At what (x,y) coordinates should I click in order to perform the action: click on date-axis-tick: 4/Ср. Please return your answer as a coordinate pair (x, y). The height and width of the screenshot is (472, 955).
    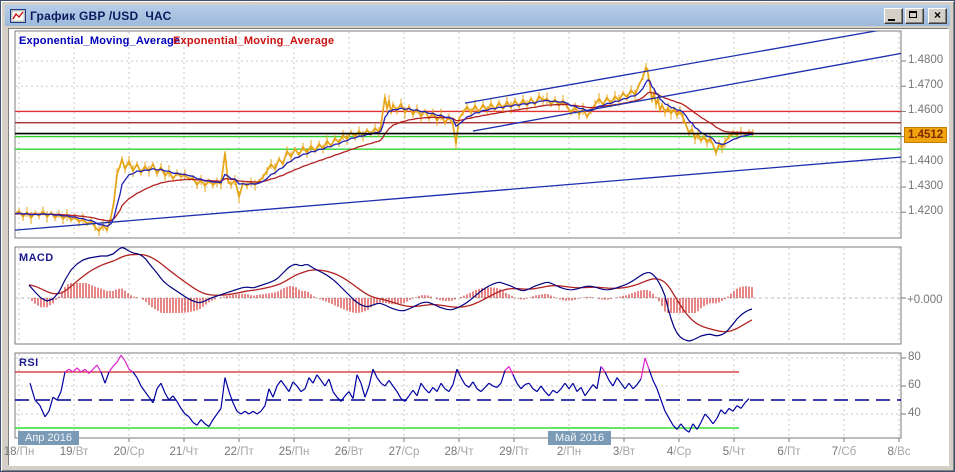
    Looking at the image, I should click on (679, 452).